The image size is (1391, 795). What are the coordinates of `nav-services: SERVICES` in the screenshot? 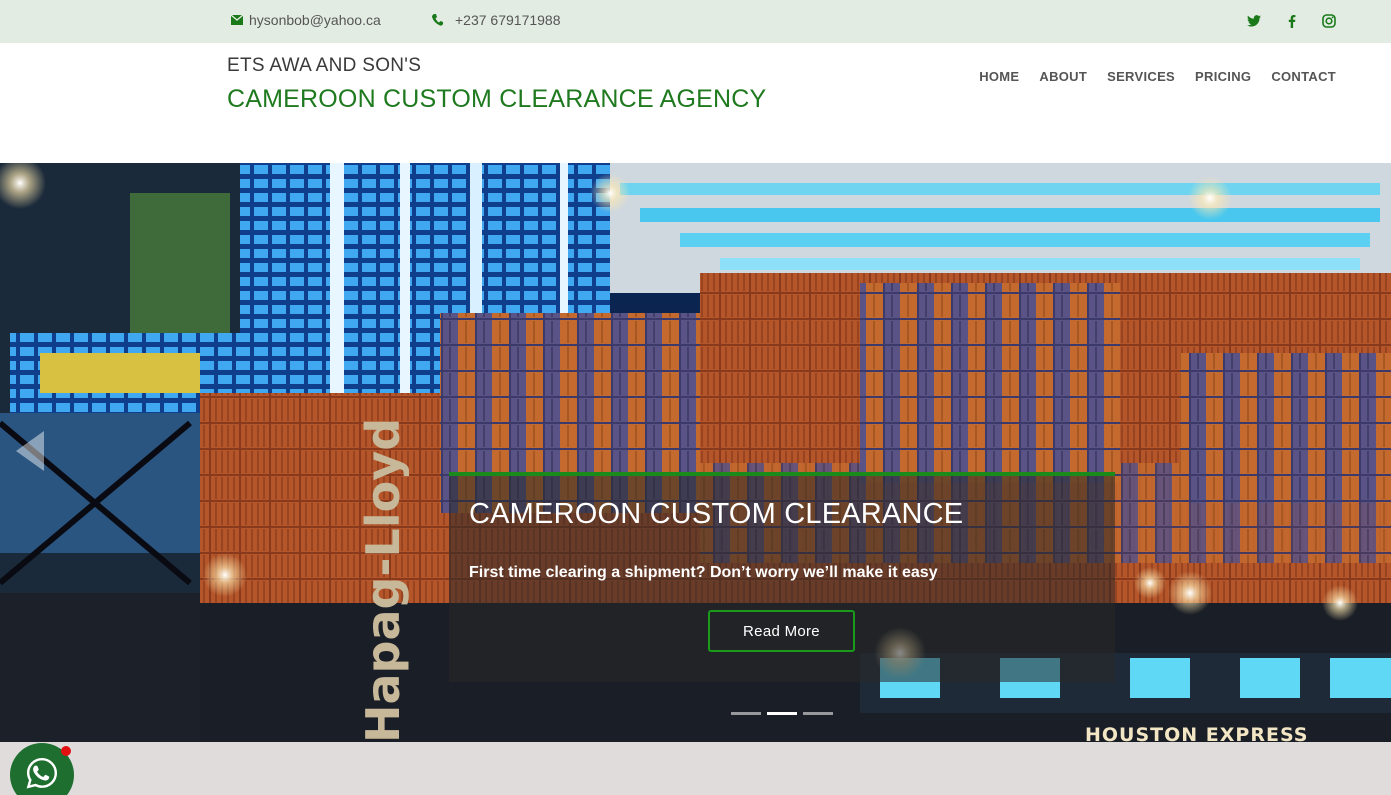 It's located at (1141, 76).